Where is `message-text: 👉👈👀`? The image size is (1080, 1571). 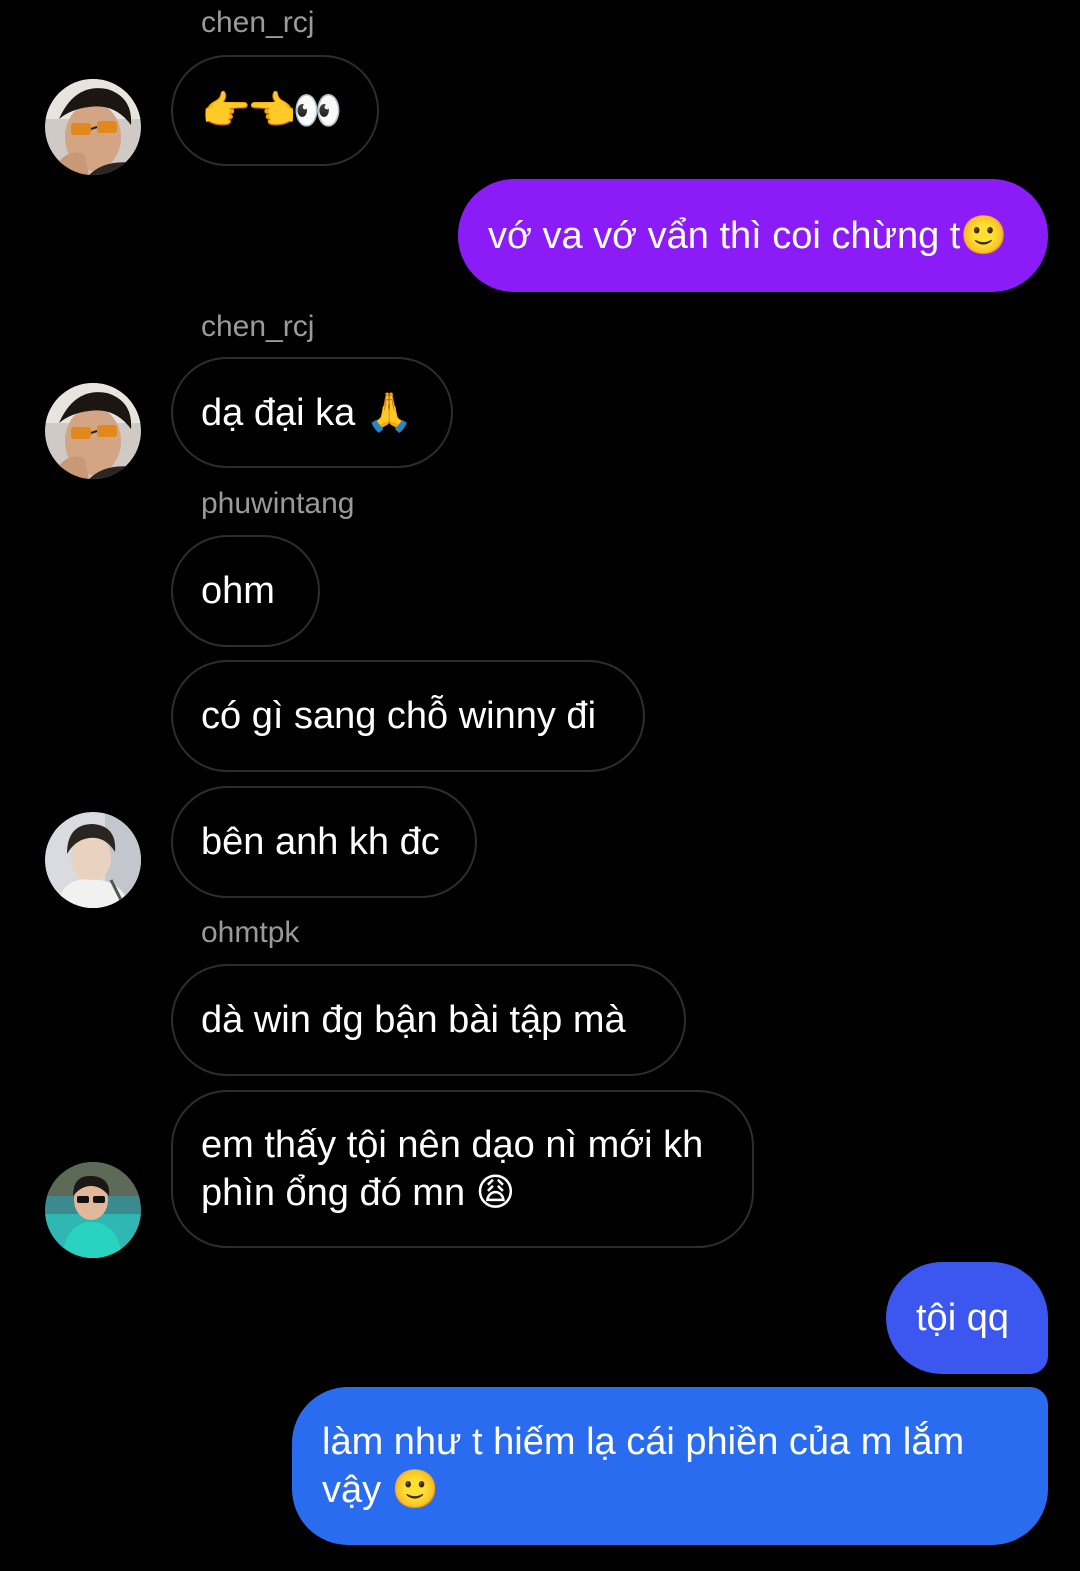
message-text: 👉👈👀 is located at coordinates (271, 110).